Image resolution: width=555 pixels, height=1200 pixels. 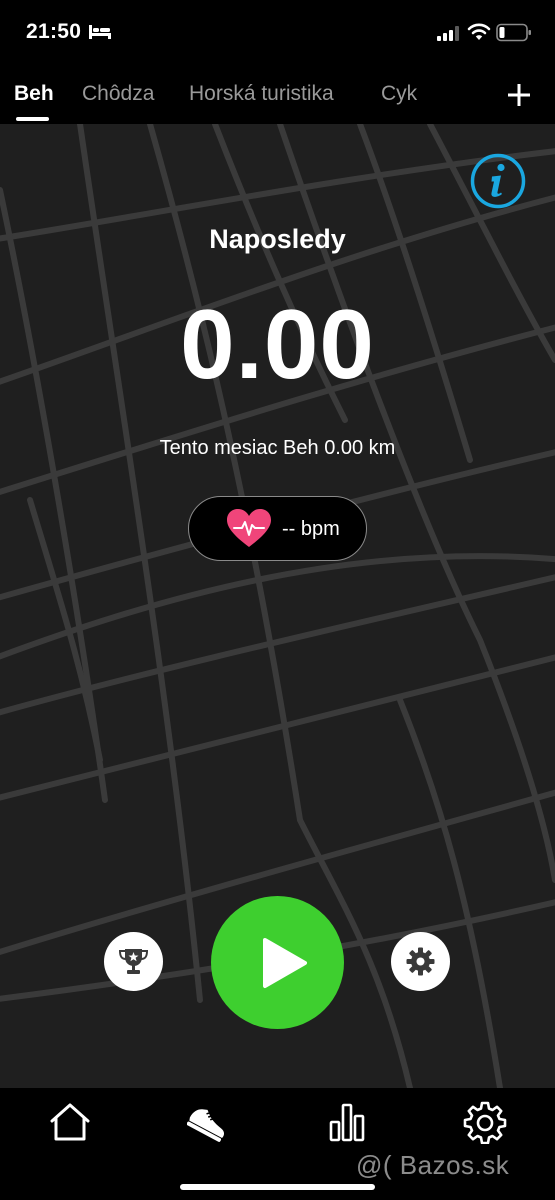 What do you see at coordinates (54, 31) in the screenshot?
I see `status-time: 21:50` at bounding box center [54, 31].